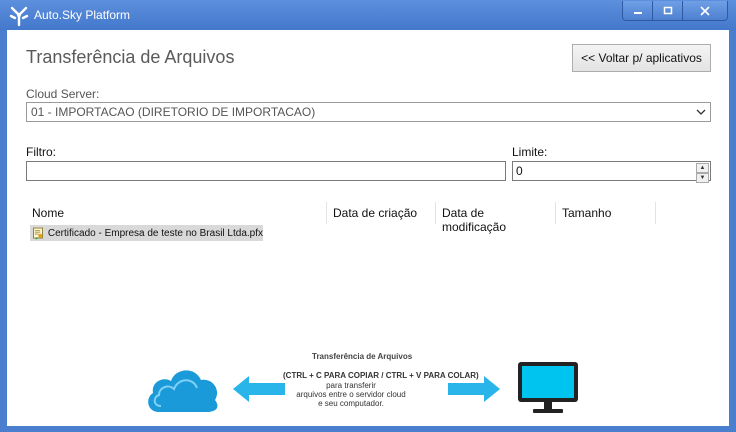 Image resolution: width=736 pixels, height=432 pixels. I want to click on minimize-icon, so click(637, 12).